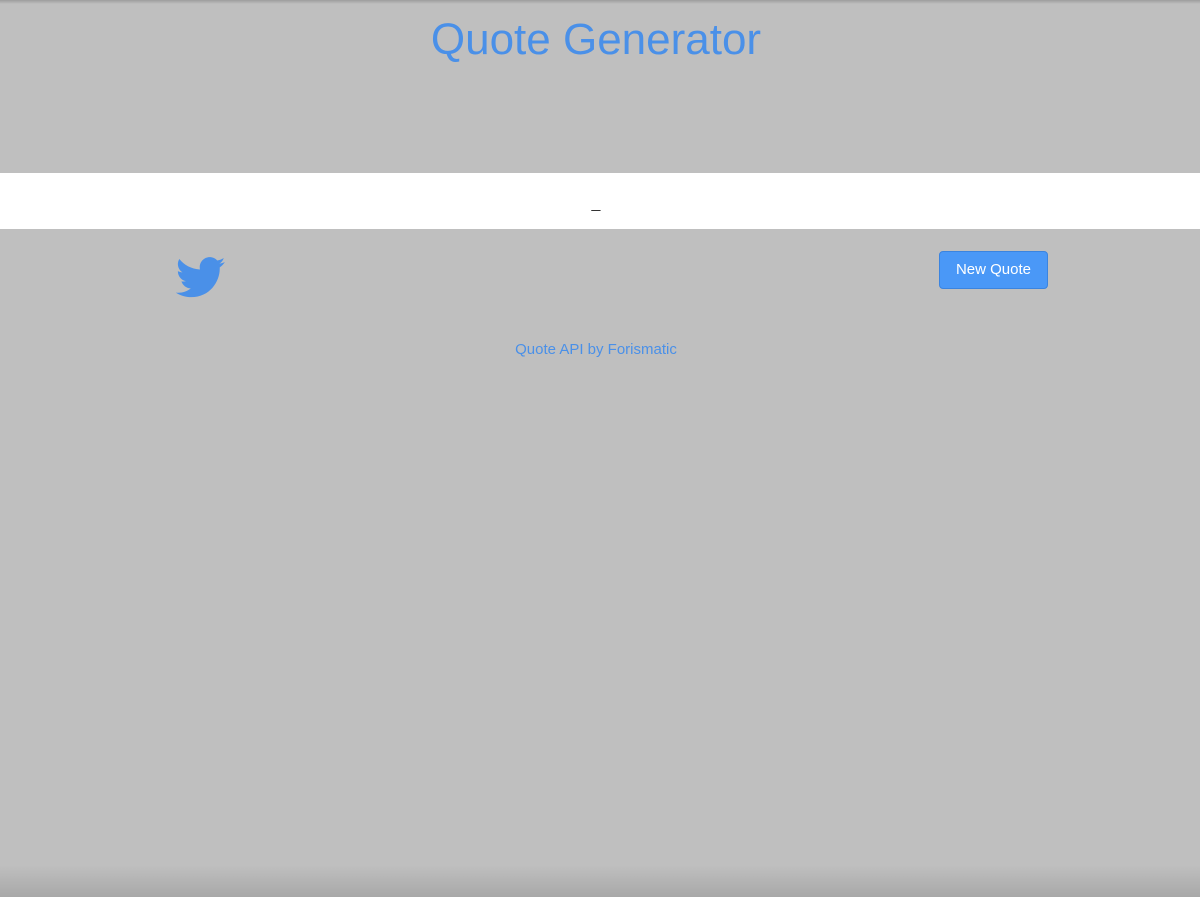  Describe the element at coordinates (600, 881) in the screenshot. I see `bottom-shadow` at that location.